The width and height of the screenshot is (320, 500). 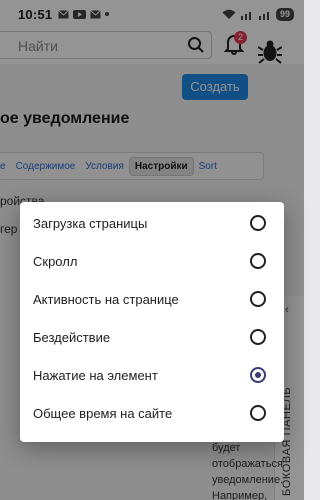 I want to click on option-label: Загрузка страницы, so click(x=90, y=223).